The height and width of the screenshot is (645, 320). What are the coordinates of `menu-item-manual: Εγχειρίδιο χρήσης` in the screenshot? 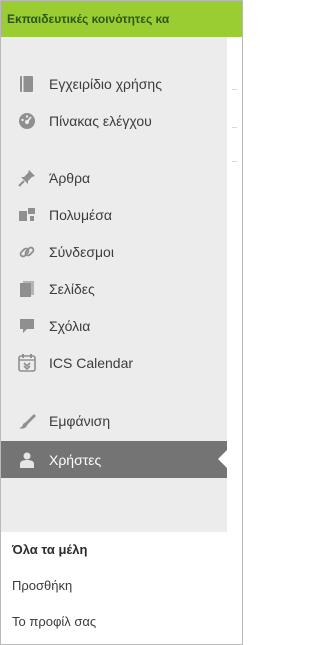 It's located at (114, 84).